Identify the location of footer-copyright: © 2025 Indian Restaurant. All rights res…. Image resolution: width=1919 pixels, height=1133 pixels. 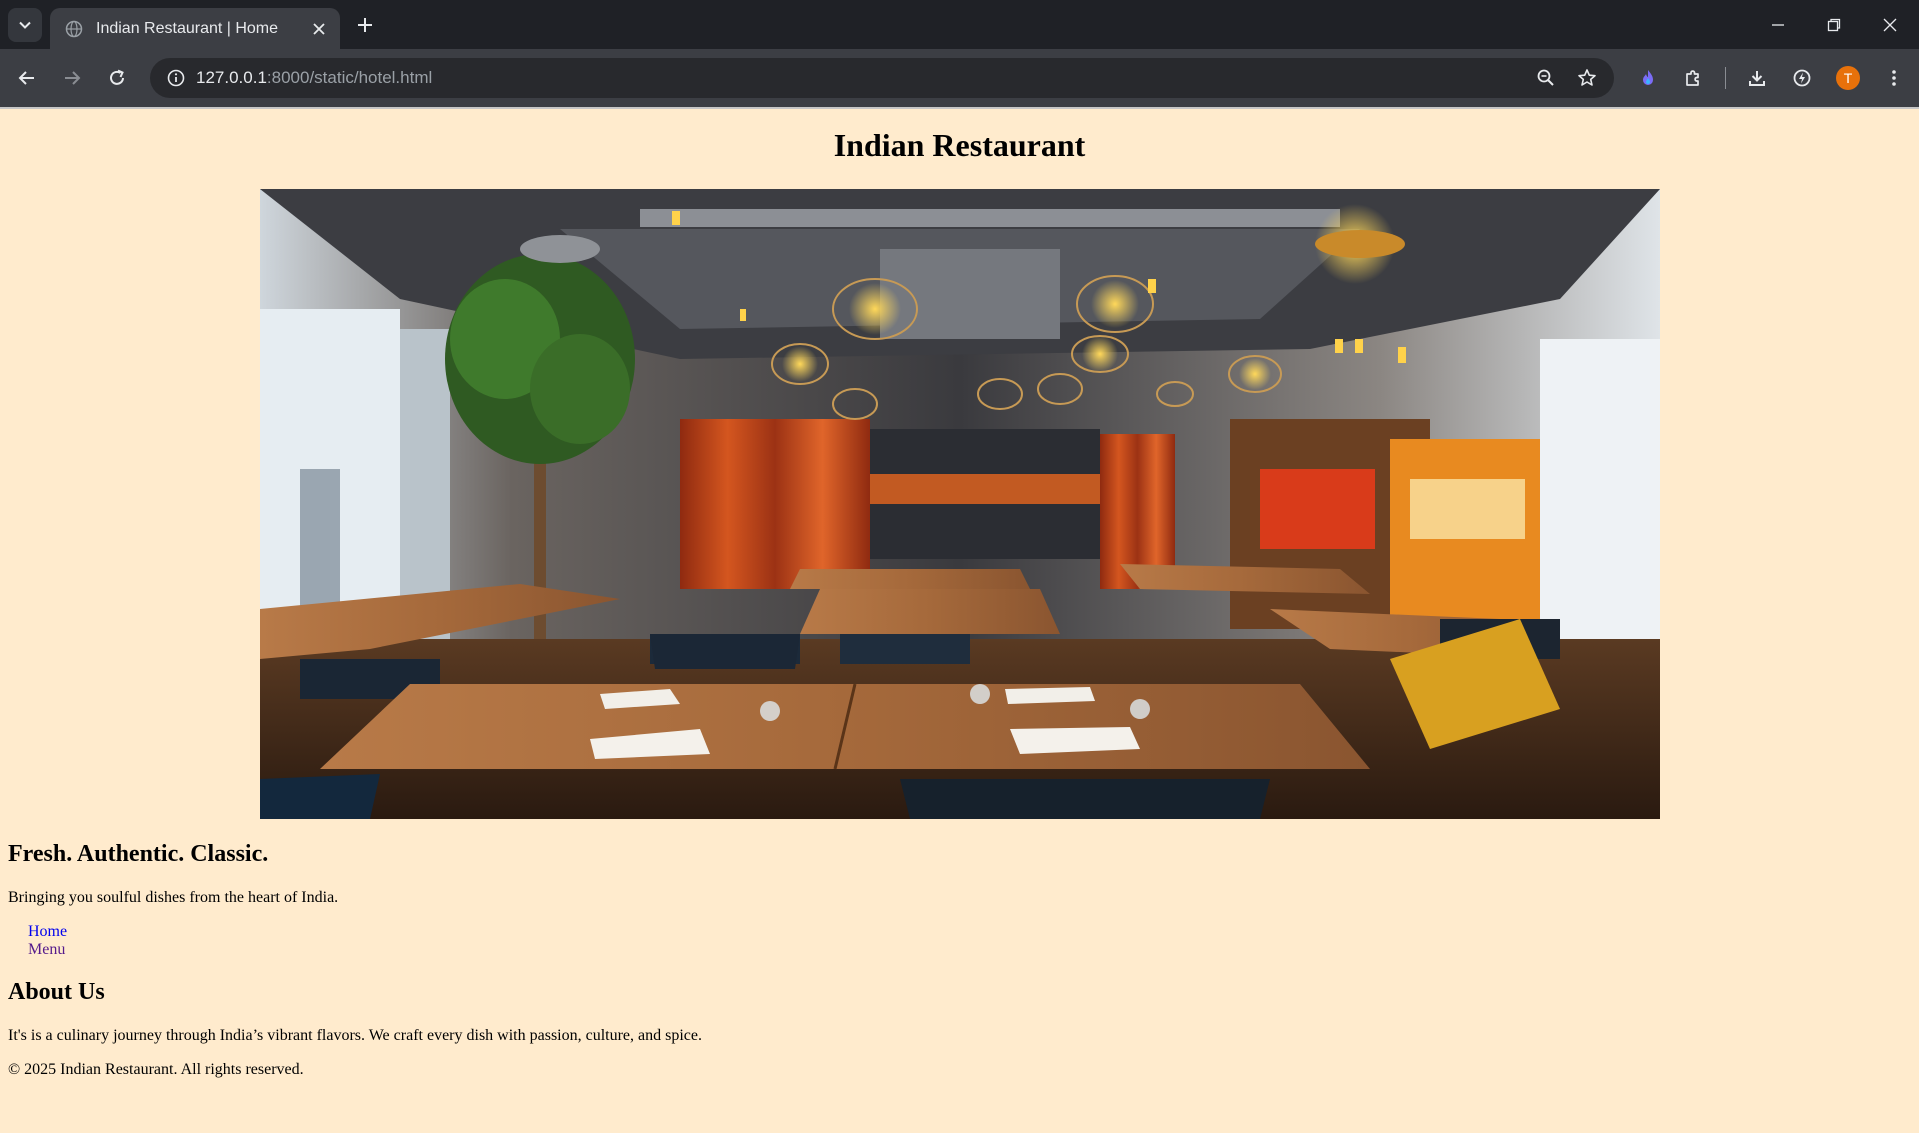
(156, 1069).